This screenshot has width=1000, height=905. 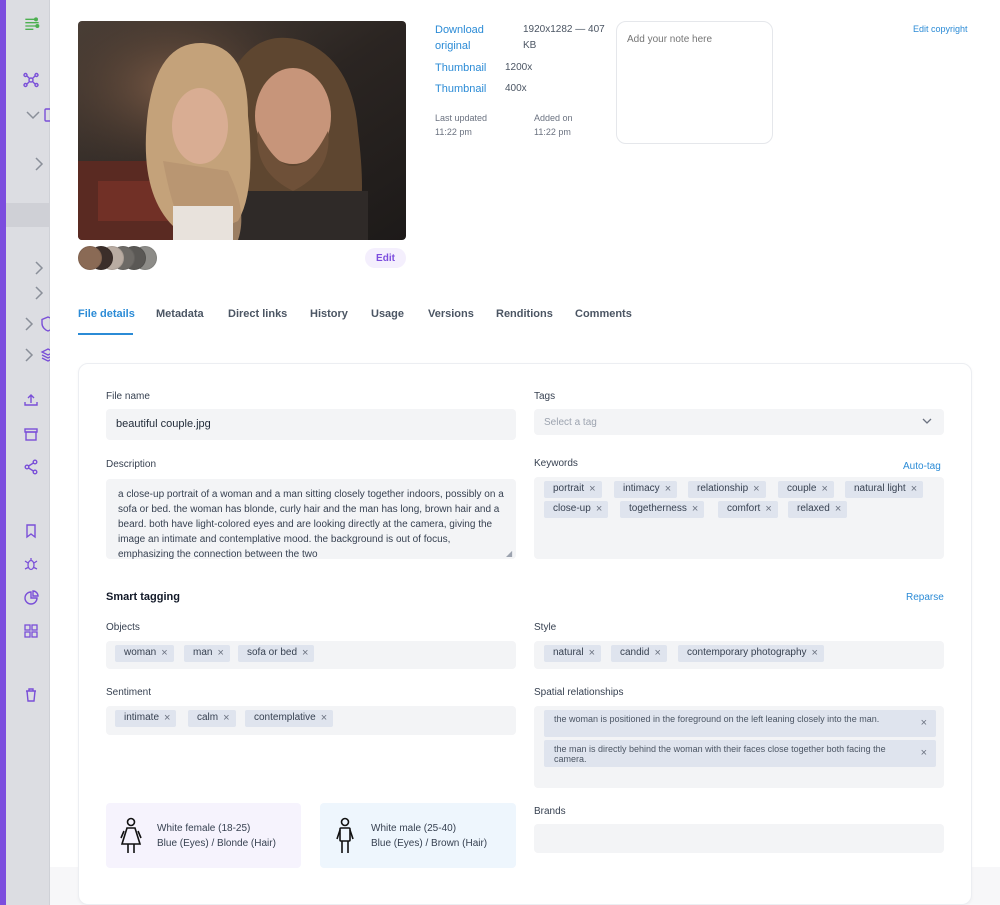 I want to click on added-on-value: 11:22 pm, so click(x=552, y=132).